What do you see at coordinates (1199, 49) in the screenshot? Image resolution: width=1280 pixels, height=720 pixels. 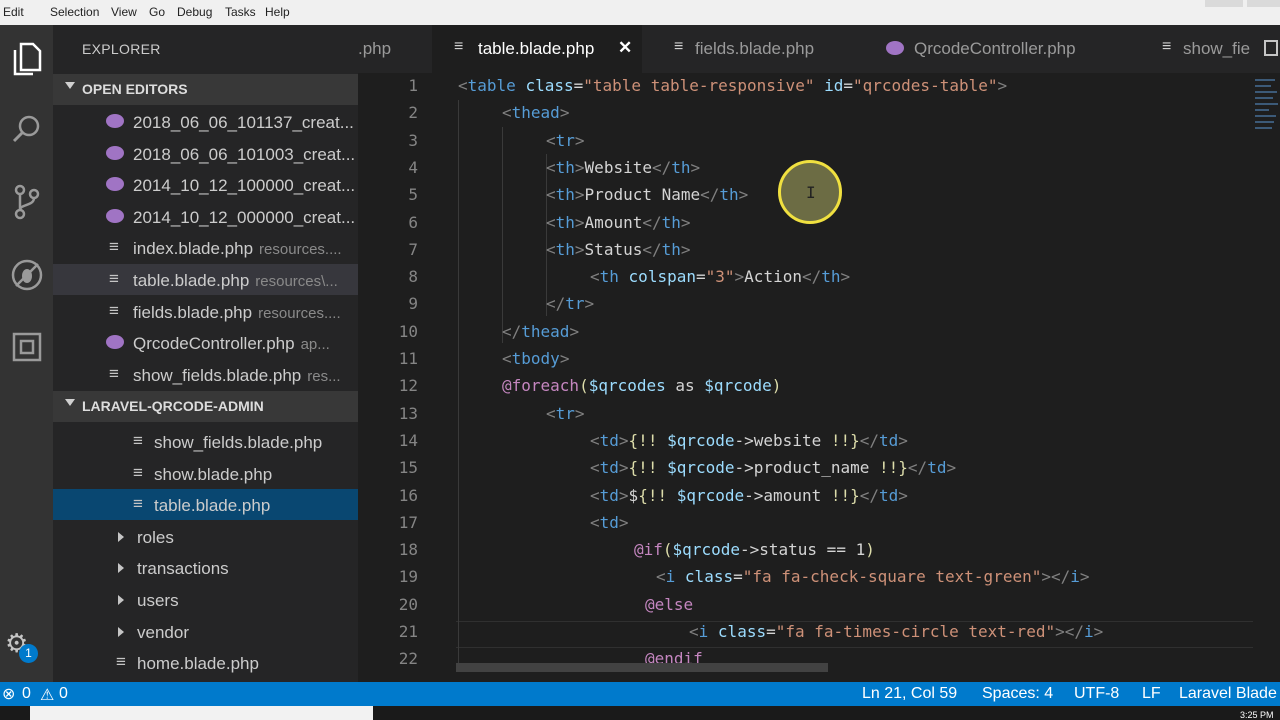 I see `tab-show-fields: ≡ show_fie` at bounding box center [1199, 49].